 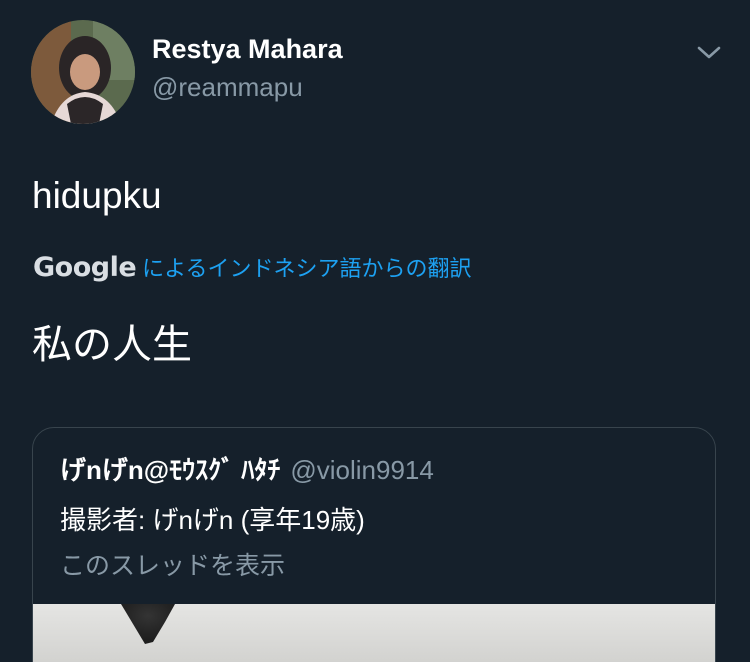 I want to click on chevron-down-icon, so click(x=709, y=53).